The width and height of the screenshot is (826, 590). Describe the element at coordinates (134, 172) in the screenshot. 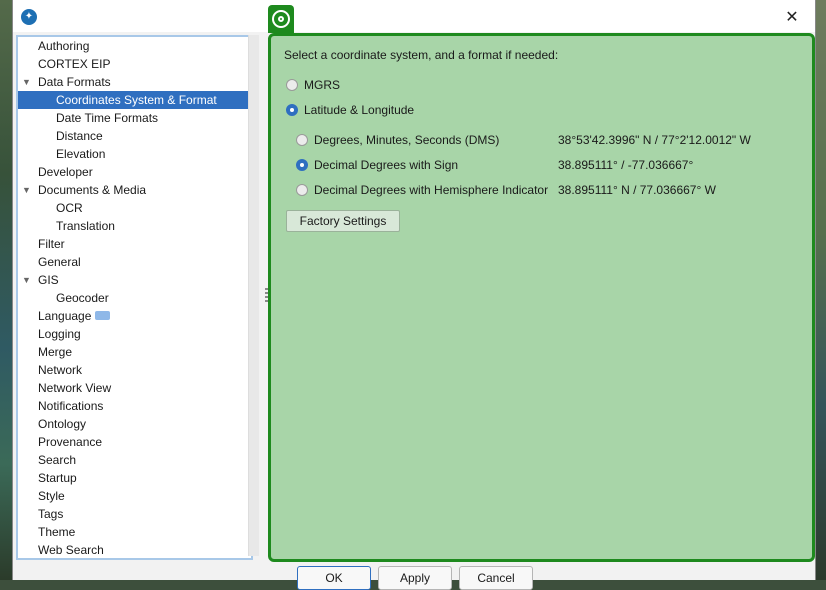

I see `tree-item: Developer` at that location.